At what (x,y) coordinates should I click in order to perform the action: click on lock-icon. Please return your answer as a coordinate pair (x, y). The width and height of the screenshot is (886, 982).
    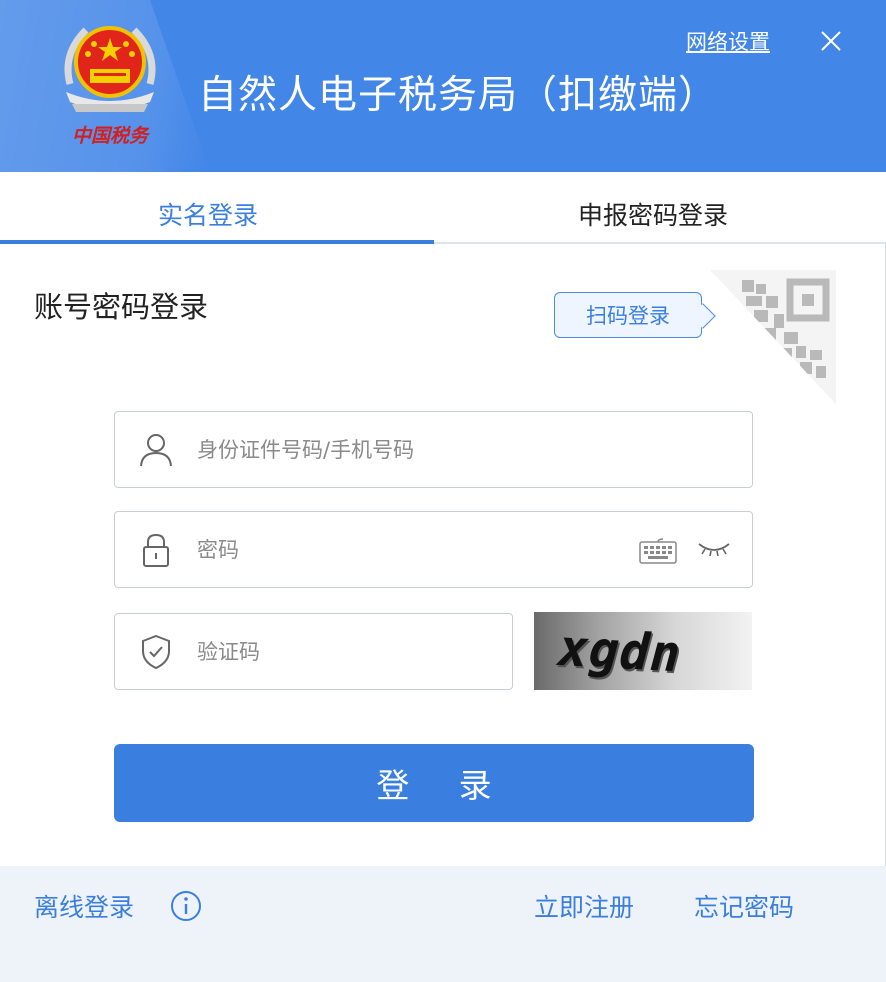
    Looking at the image, I should click on (156, 550).